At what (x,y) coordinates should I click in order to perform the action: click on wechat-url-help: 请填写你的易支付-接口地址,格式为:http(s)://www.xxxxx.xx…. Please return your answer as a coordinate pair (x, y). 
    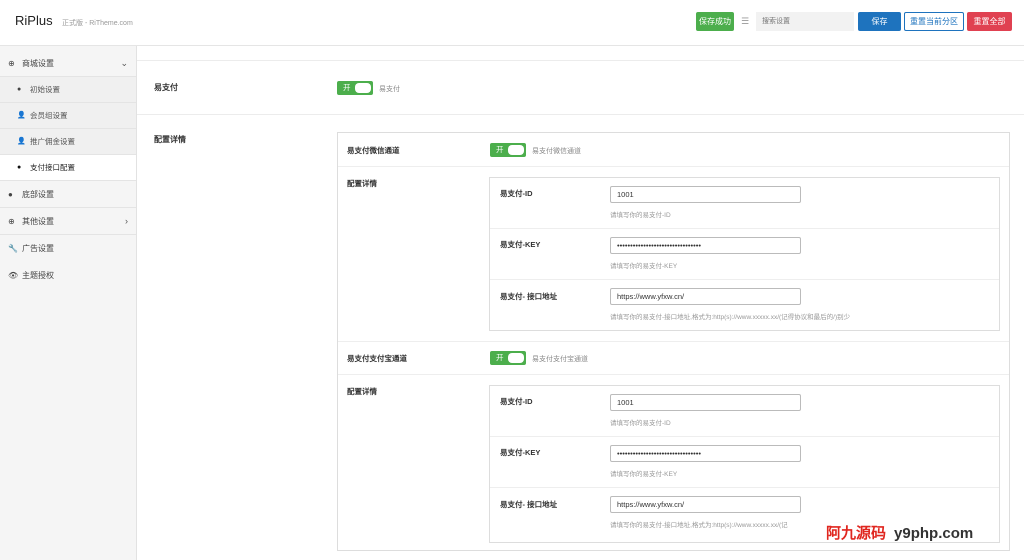
    Looking at the image, I should click on (730, 317).